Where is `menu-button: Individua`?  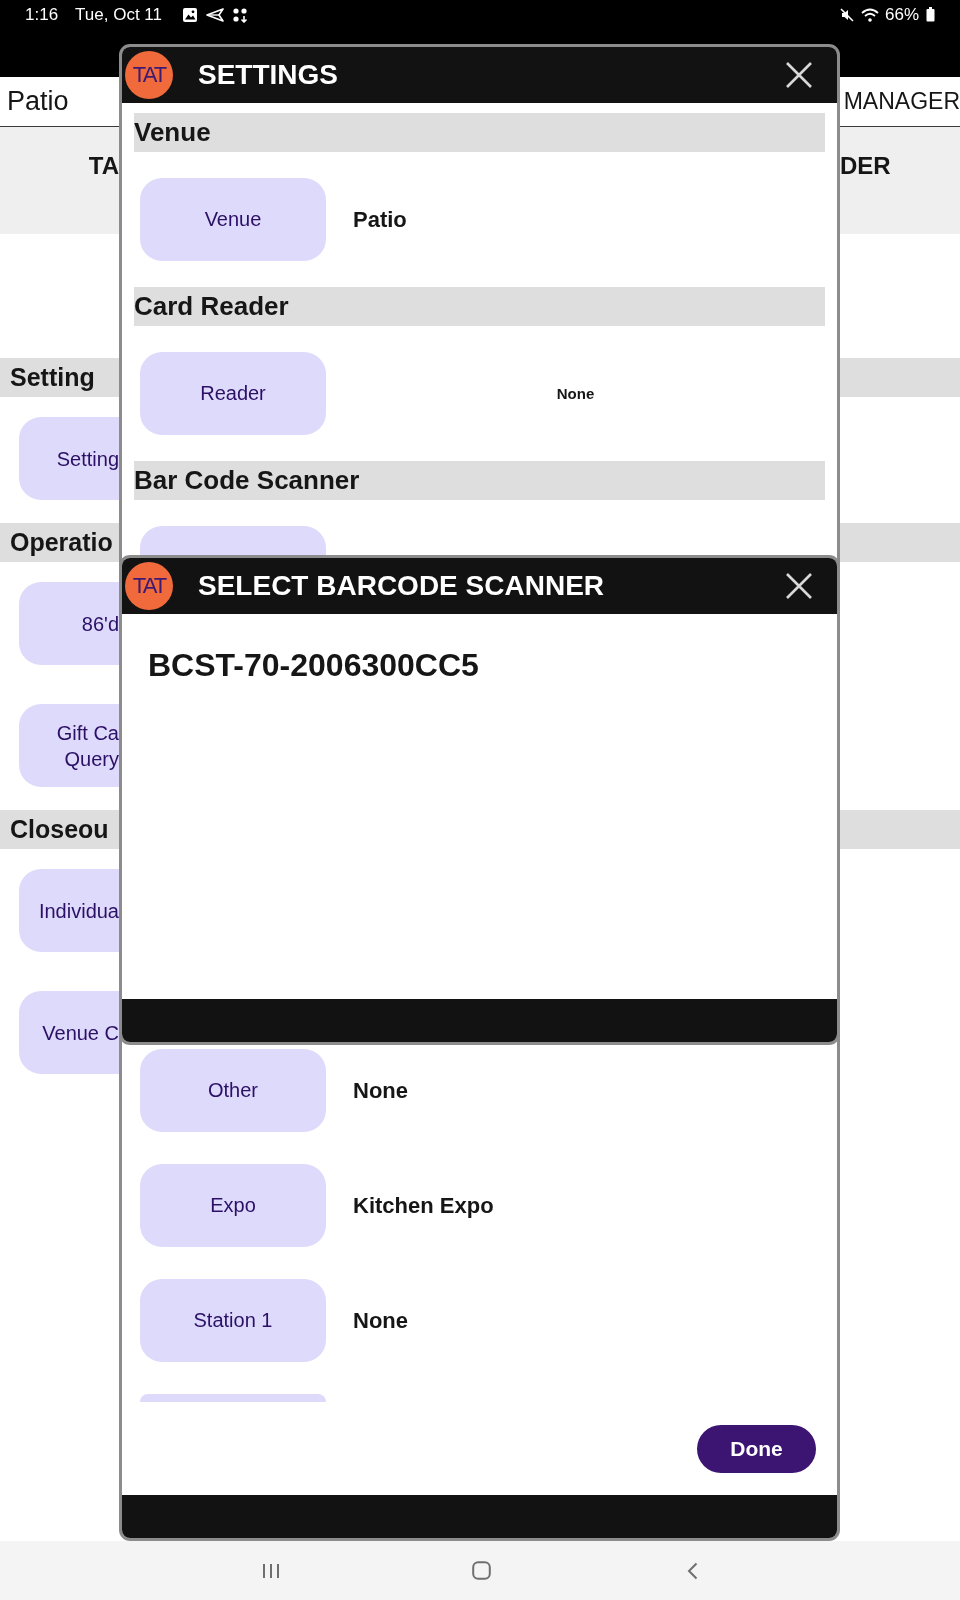 menu-button: Individua is located at coordinates (69, 910).